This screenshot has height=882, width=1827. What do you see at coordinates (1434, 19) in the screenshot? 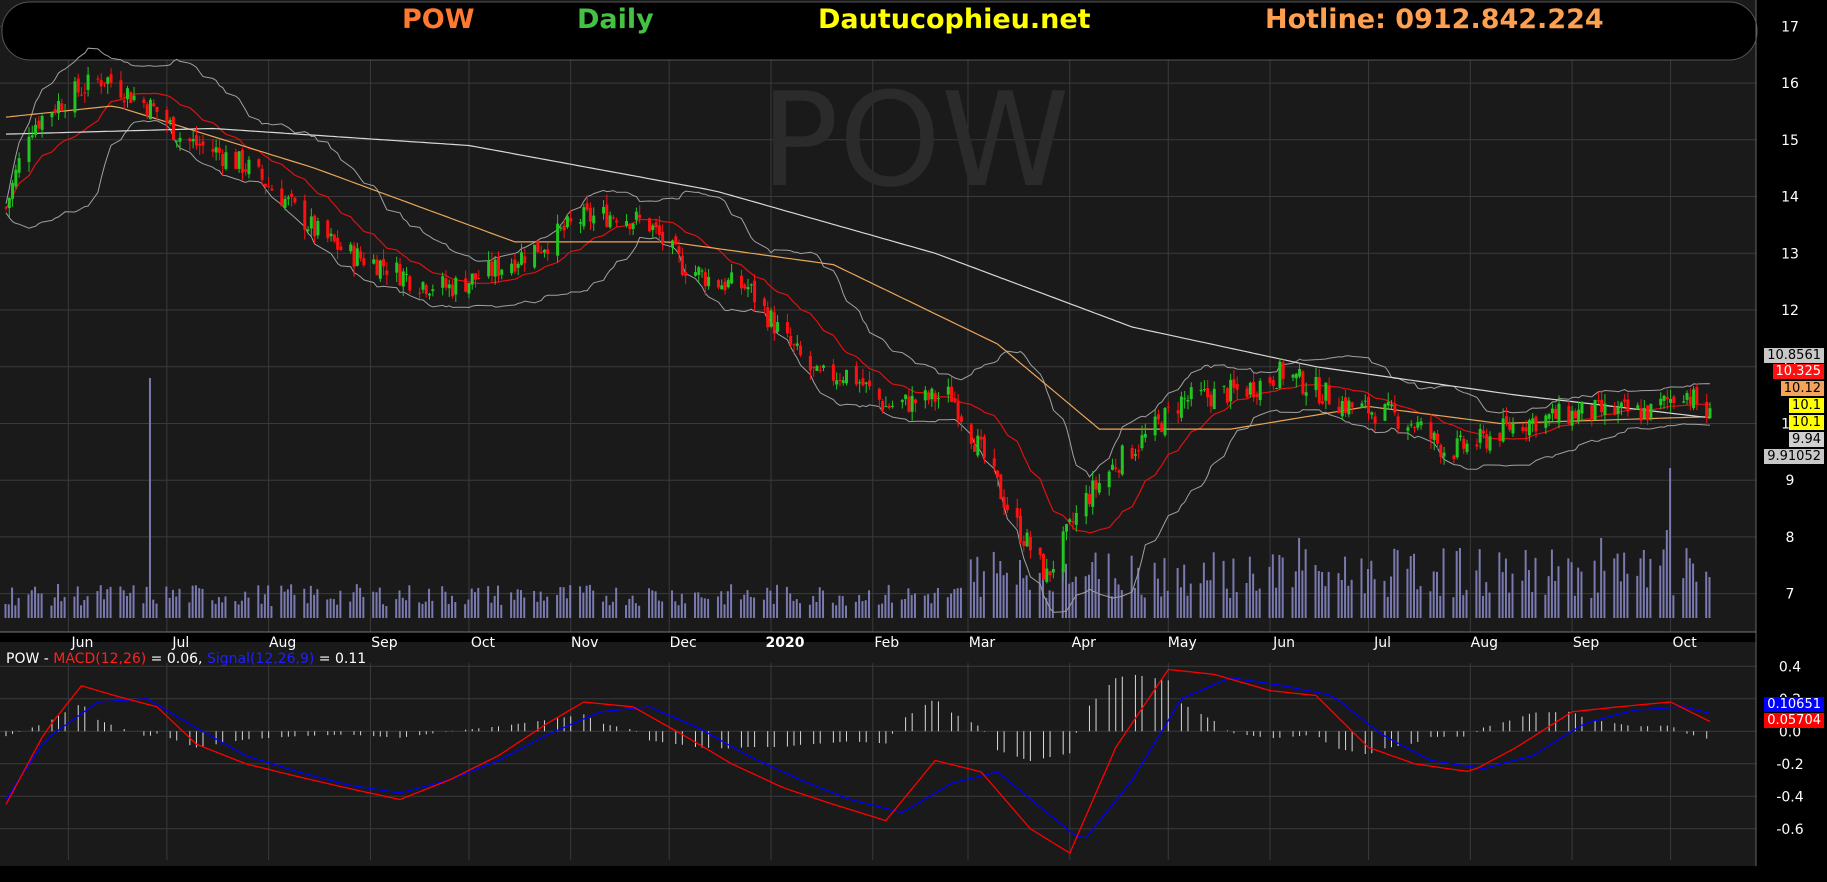
I see `hotline-title: Hotline: 0912.842.224` at bounding box center [1434, 19].